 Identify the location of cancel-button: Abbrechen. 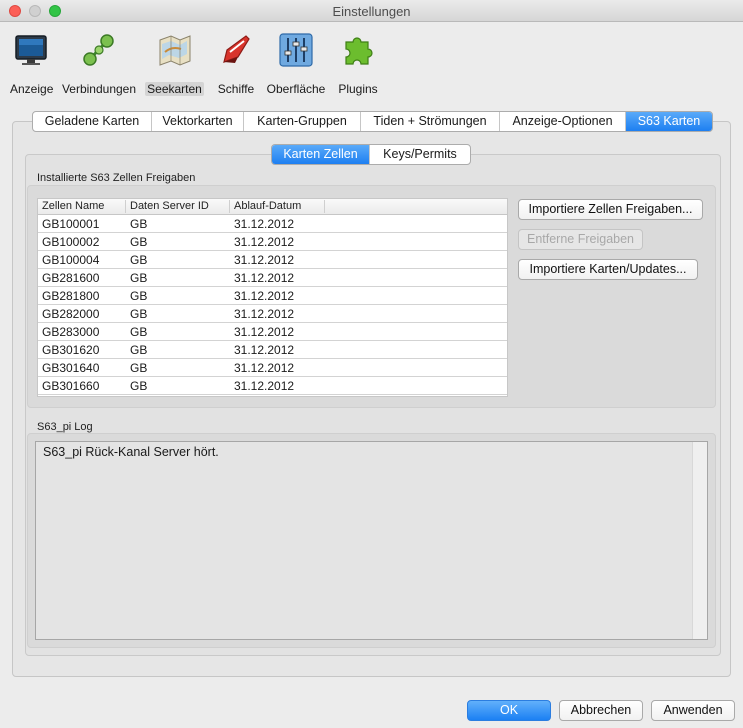
(601, 710).